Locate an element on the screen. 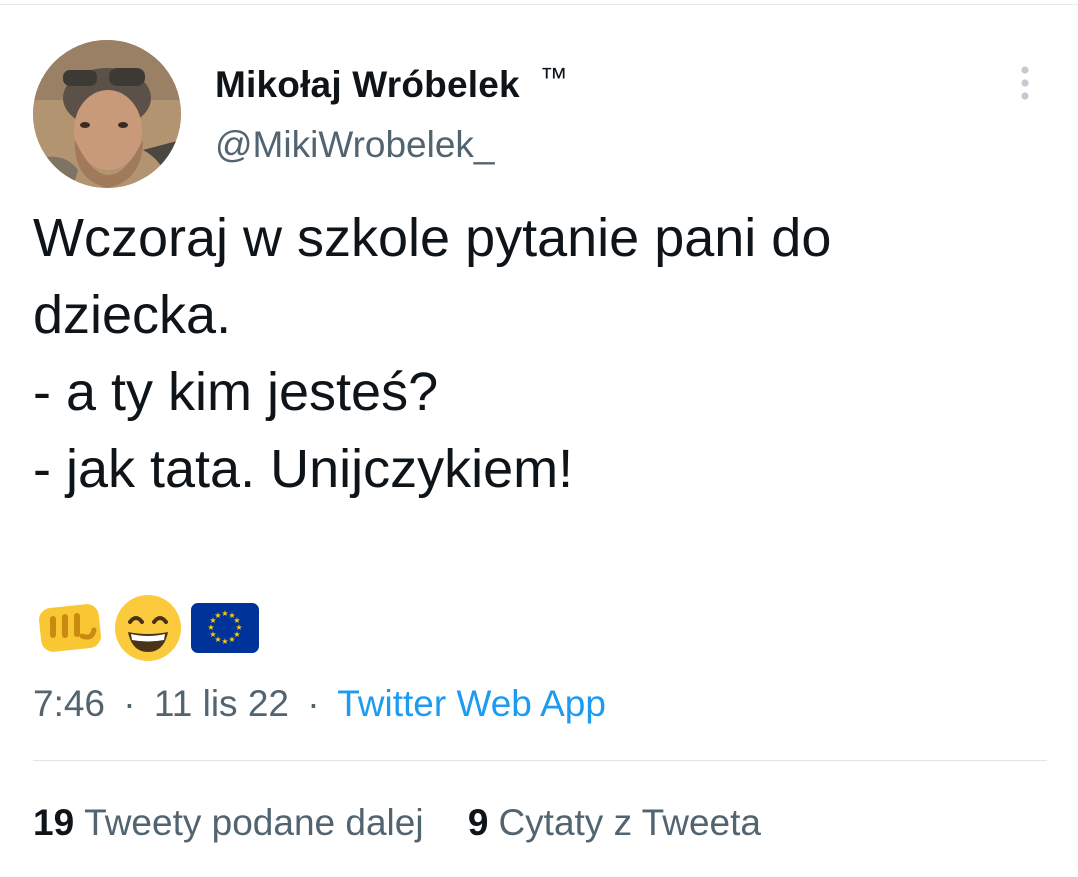  more-options-icon is located at coordinates (1025, 84).